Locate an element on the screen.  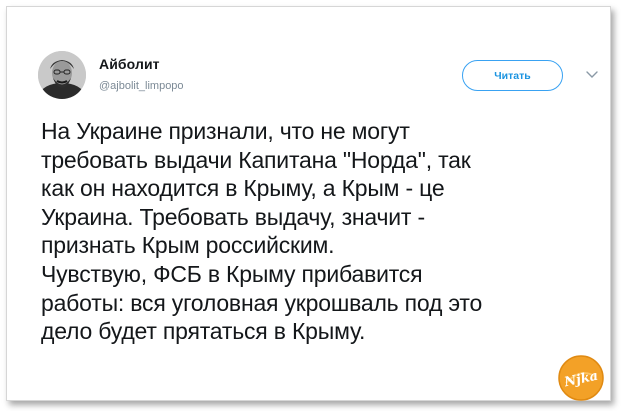
follow-button: Читать is located at coordinates (512, 75).